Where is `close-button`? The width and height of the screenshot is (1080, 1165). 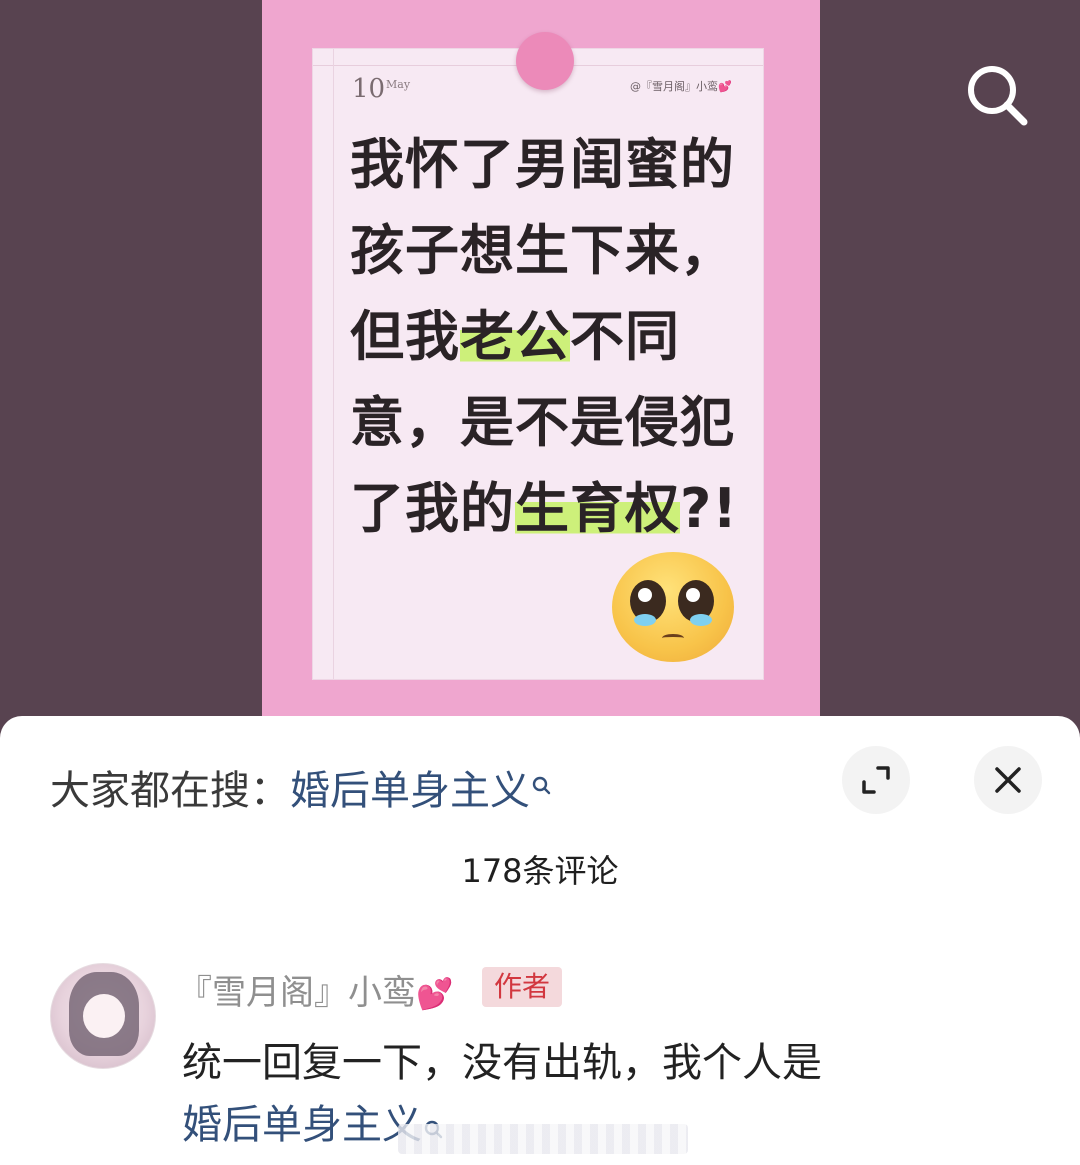
close-button is located at coordinates (1008, 780).